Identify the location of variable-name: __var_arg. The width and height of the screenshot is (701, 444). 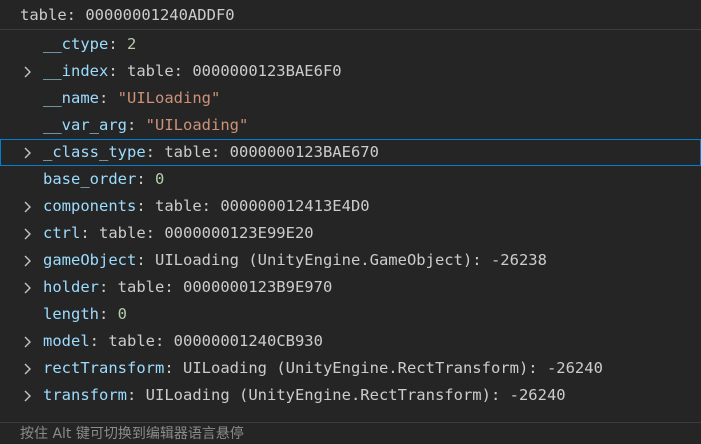
(85, 125).